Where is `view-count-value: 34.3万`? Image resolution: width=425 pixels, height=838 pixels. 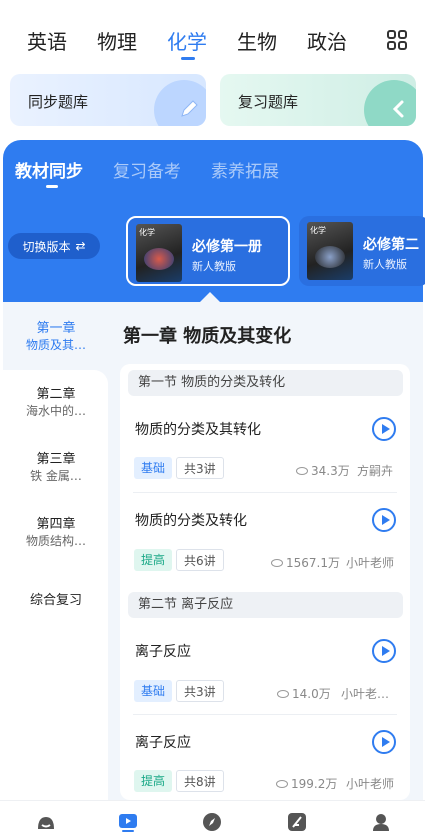 view-count-value: 34.3万 is located at coordinates (330, 471).